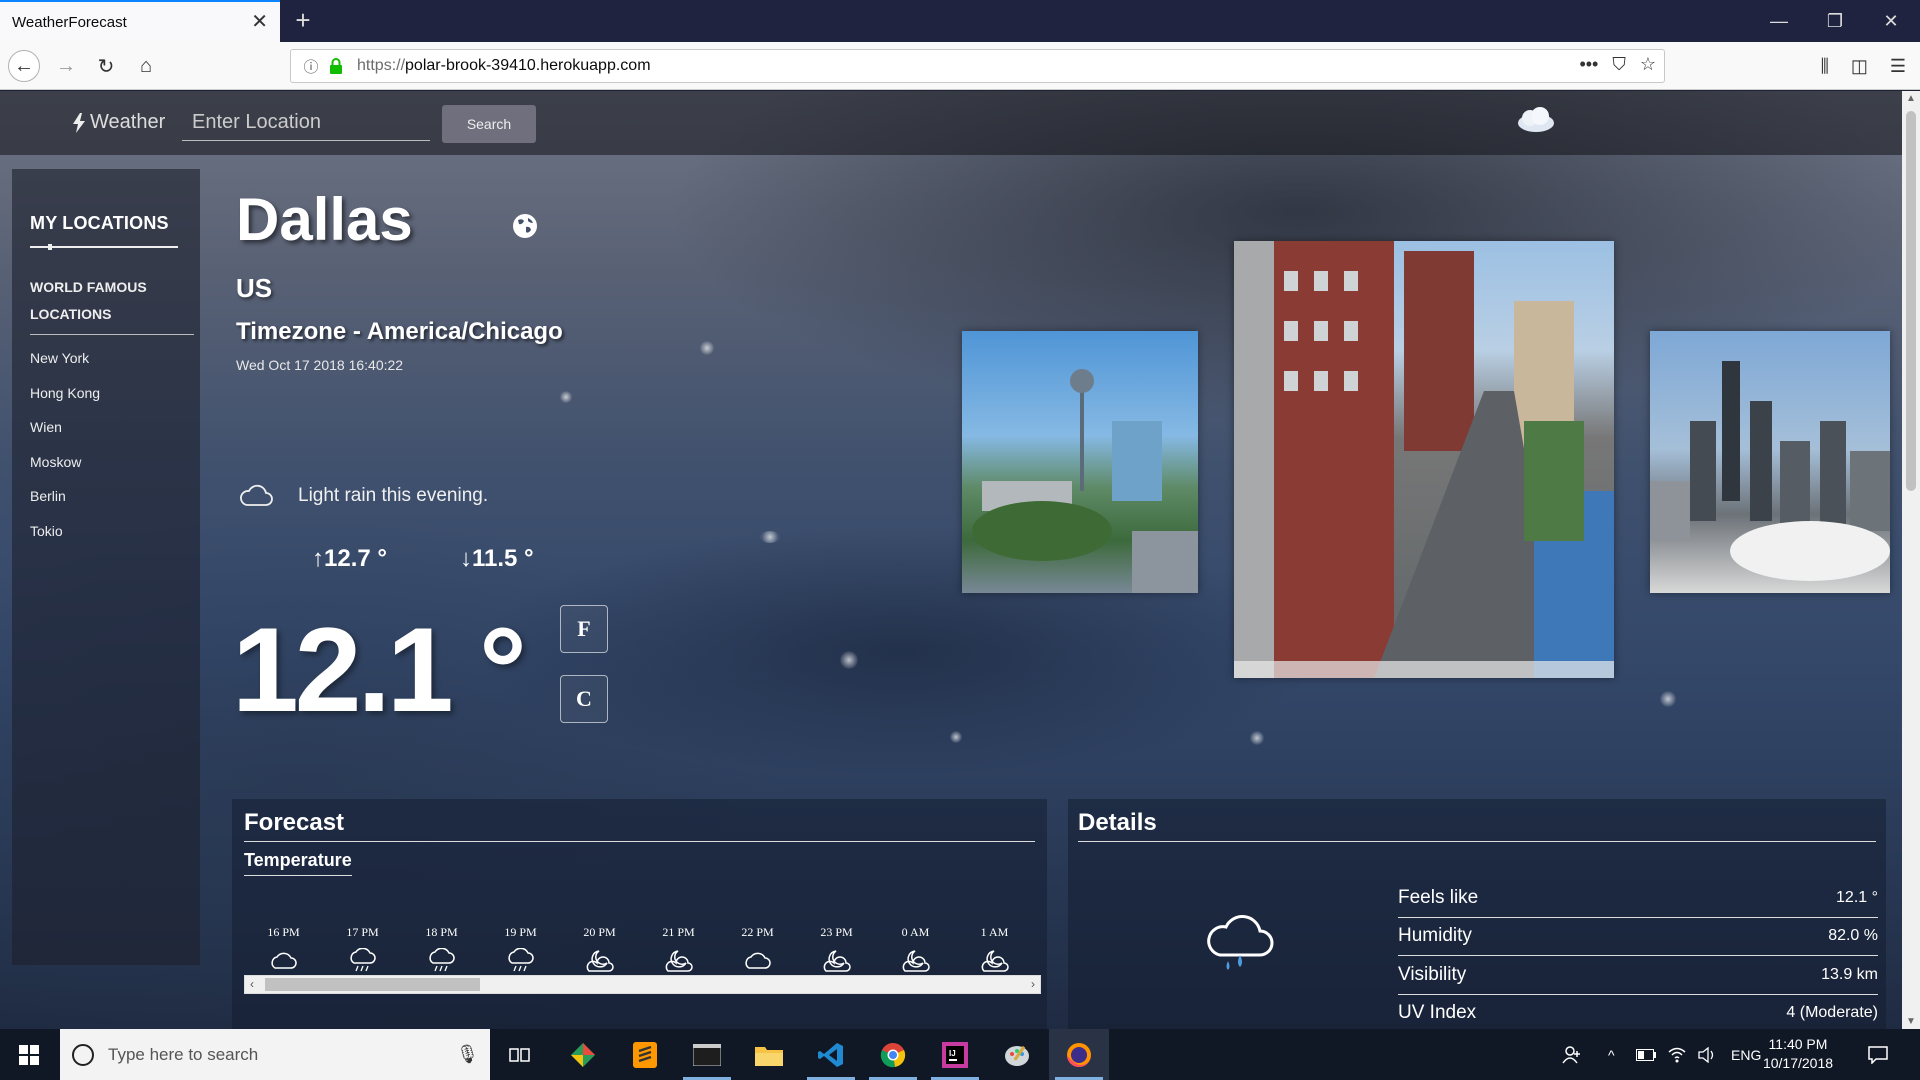  Describe the element at coordinates (1859, 66) in the screenshot. I see `sidebar-toggle-icon: ◫` at that location.